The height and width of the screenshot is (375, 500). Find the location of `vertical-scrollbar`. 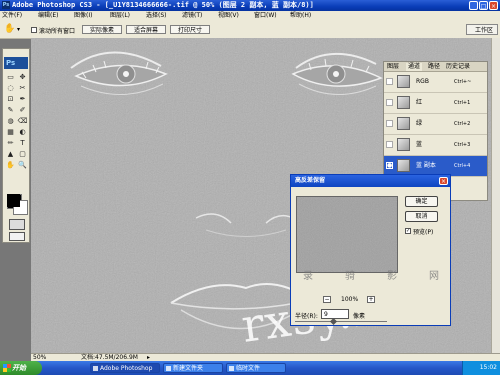

vertical-scrollbar is located at coordinates (495, 195).